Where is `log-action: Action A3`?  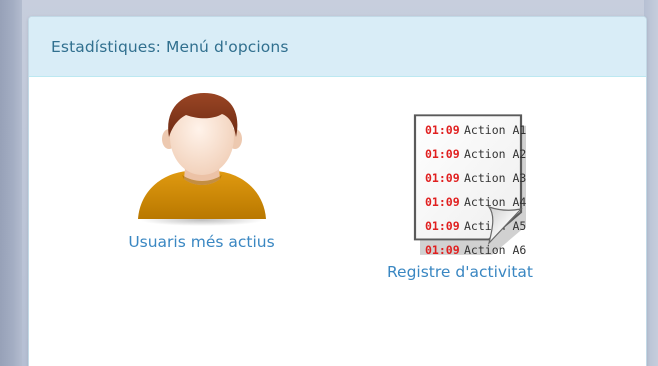
log-action: Action A3 is located at coordinates (495, 178).